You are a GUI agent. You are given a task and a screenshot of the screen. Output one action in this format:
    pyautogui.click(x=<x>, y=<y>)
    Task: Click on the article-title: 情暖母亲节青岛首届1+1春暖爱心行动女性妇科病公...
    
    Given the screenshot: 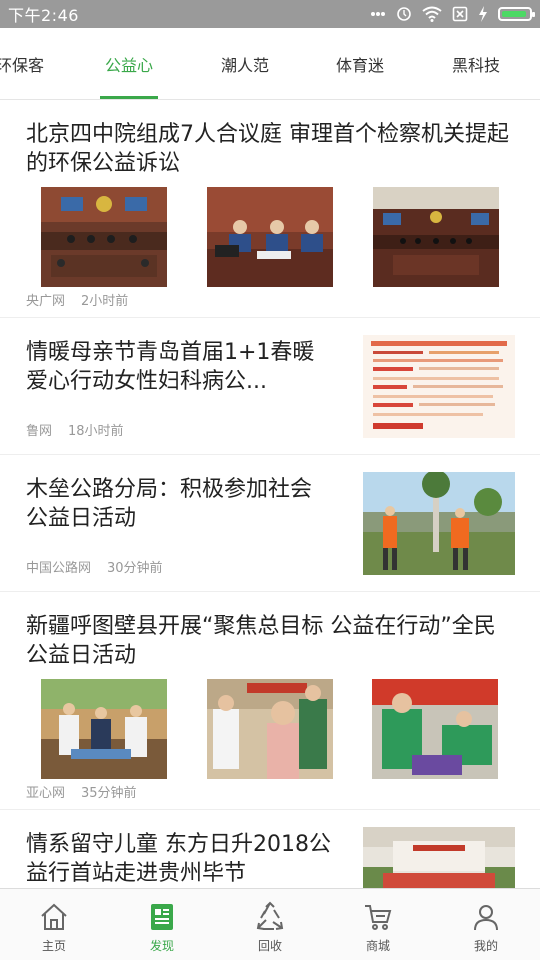 What is the action you would take?
    pyautogui.click(x=170, y=367)
    